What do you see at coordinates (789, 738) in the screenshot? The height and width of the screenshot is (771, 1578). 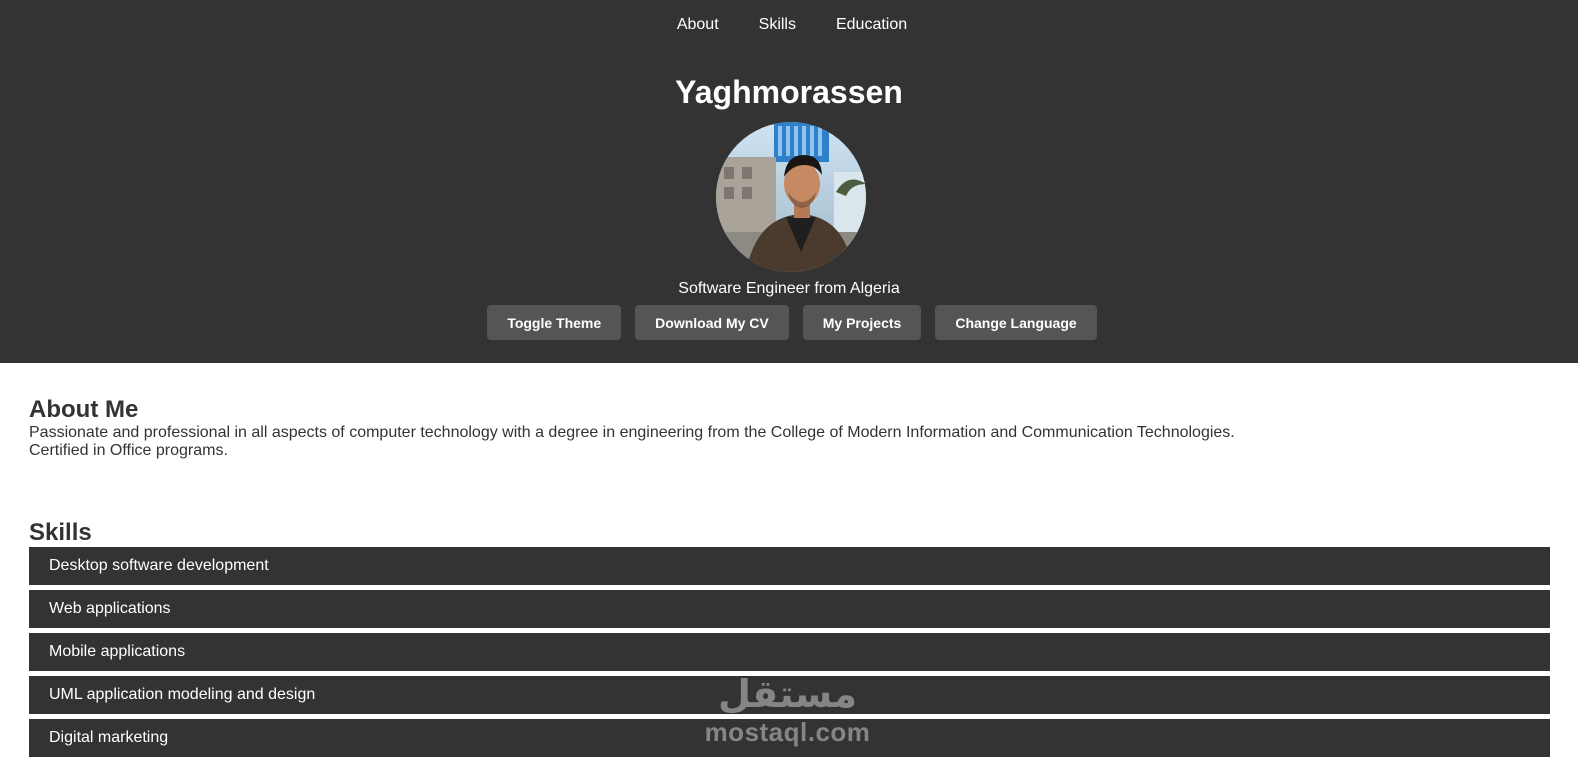 I see `skill-item: Digital marketing` at bounding box center [789, 738].